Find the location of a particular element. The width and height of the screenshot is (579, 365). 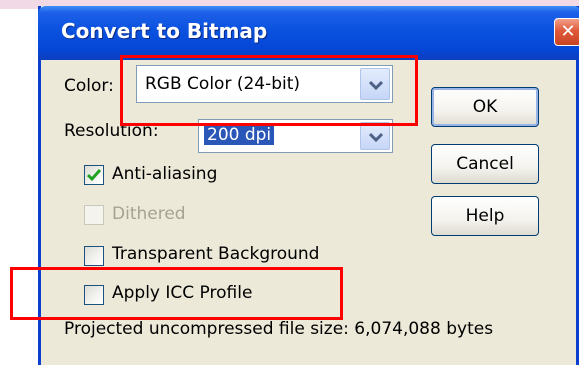

dithered-checkbox is located at coordinates (94, 215).